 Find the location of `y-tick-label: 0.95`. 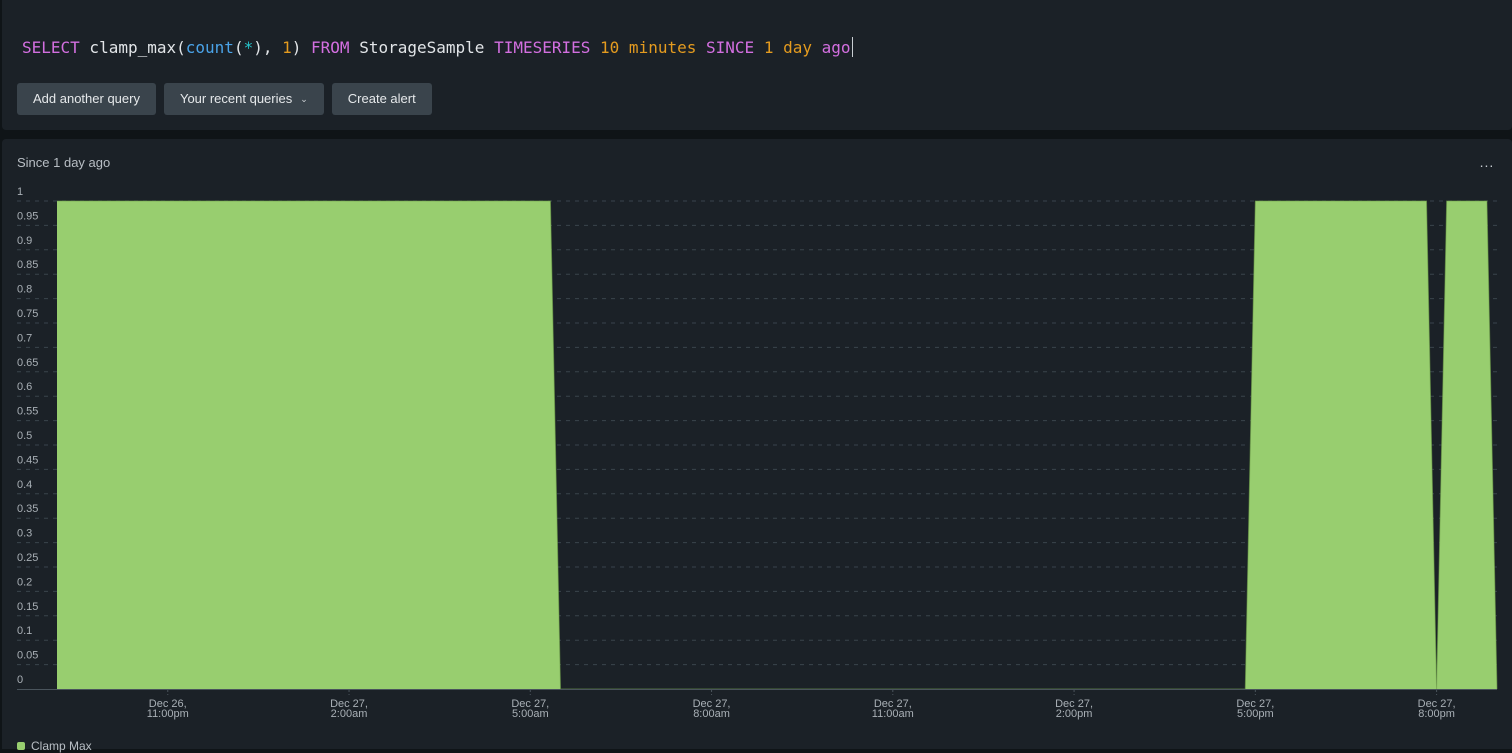

y-tick-label: 0.95 is located at coordinates (27, 216).